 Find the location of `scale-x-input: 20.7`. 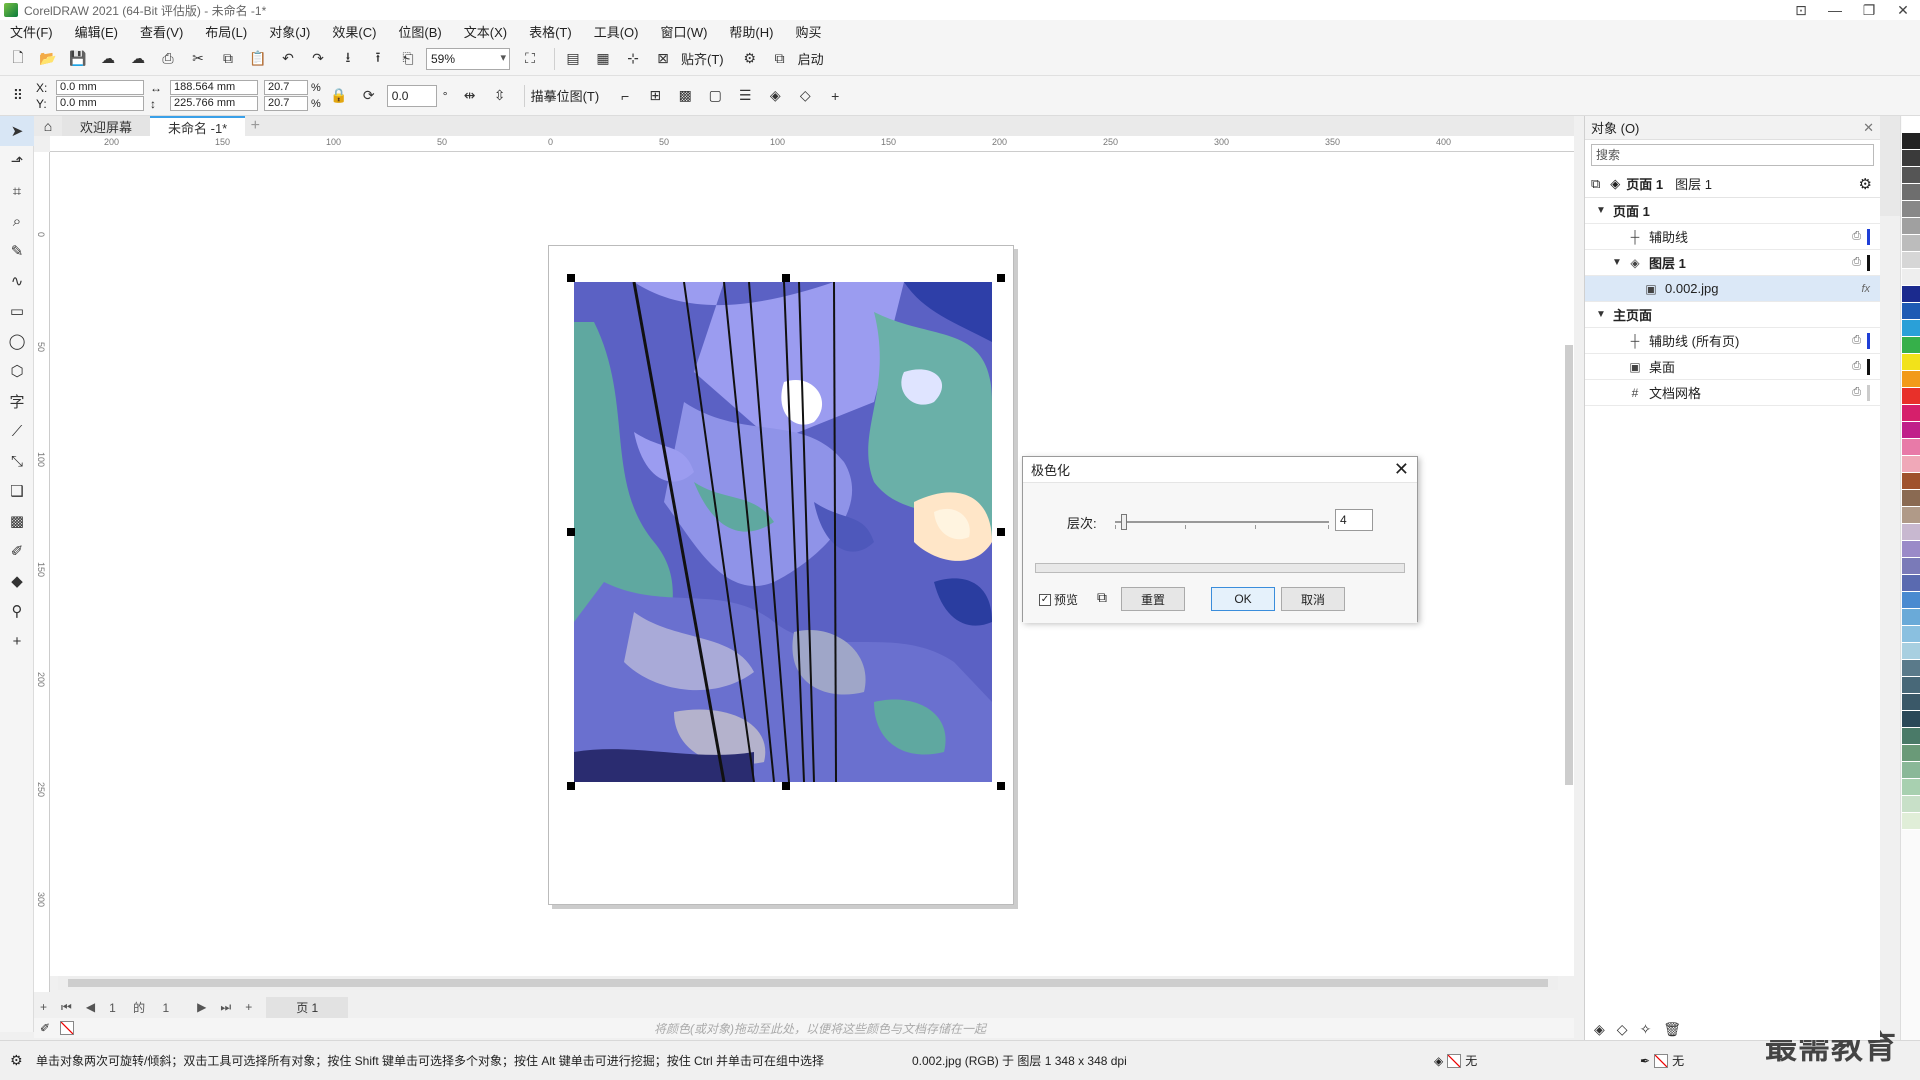

scale-x-input: 20.7 is located at coordinates (286, 87).